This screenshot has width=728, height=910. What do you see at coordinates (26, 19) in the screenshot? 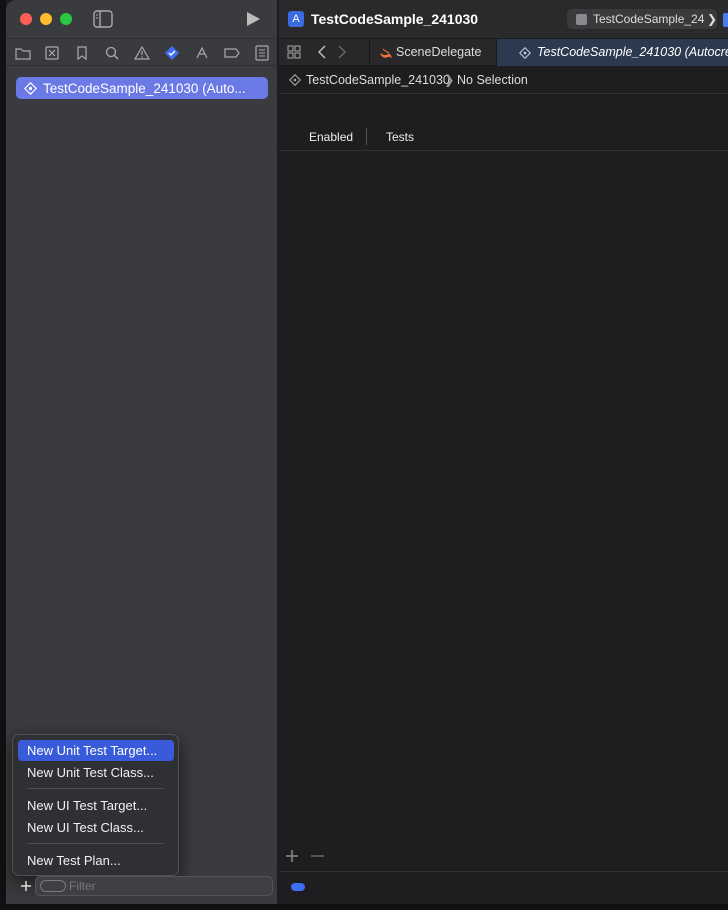
I see `close-window-button` at bounding box center [26, 19].